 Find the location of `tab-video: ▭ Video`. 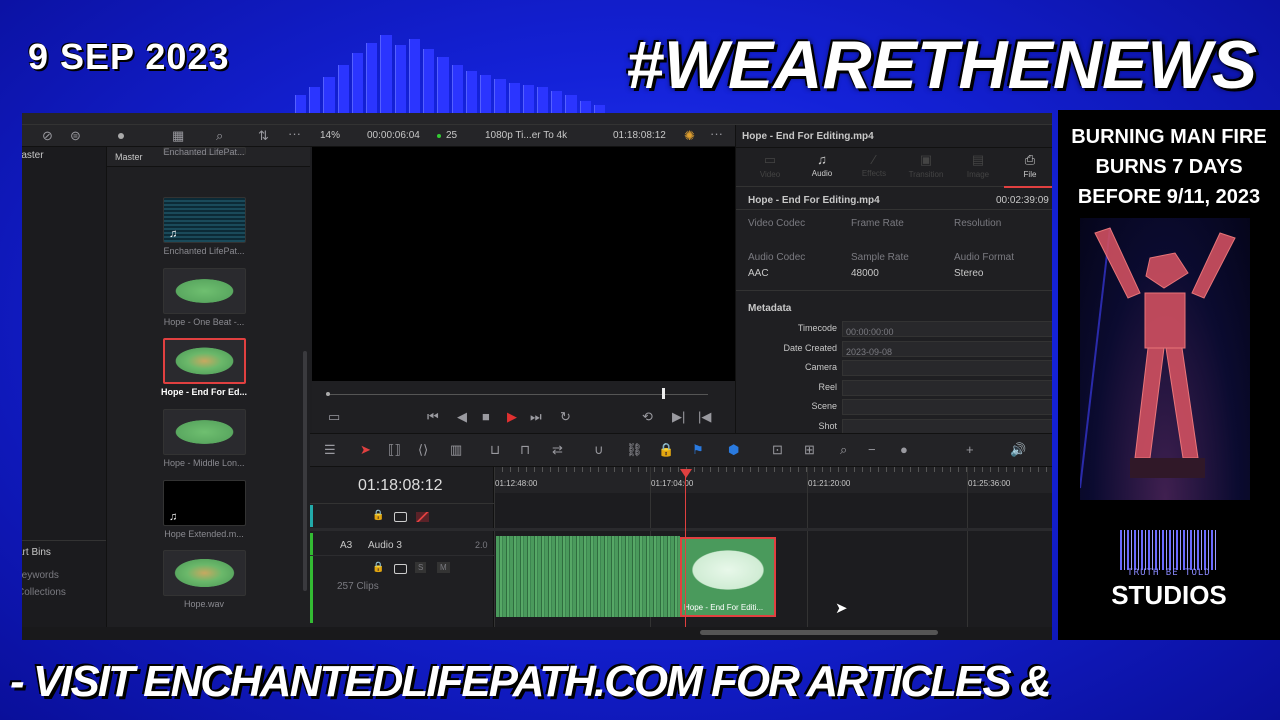

tab-video: ▭ Video is located at coordinates (770, 168).